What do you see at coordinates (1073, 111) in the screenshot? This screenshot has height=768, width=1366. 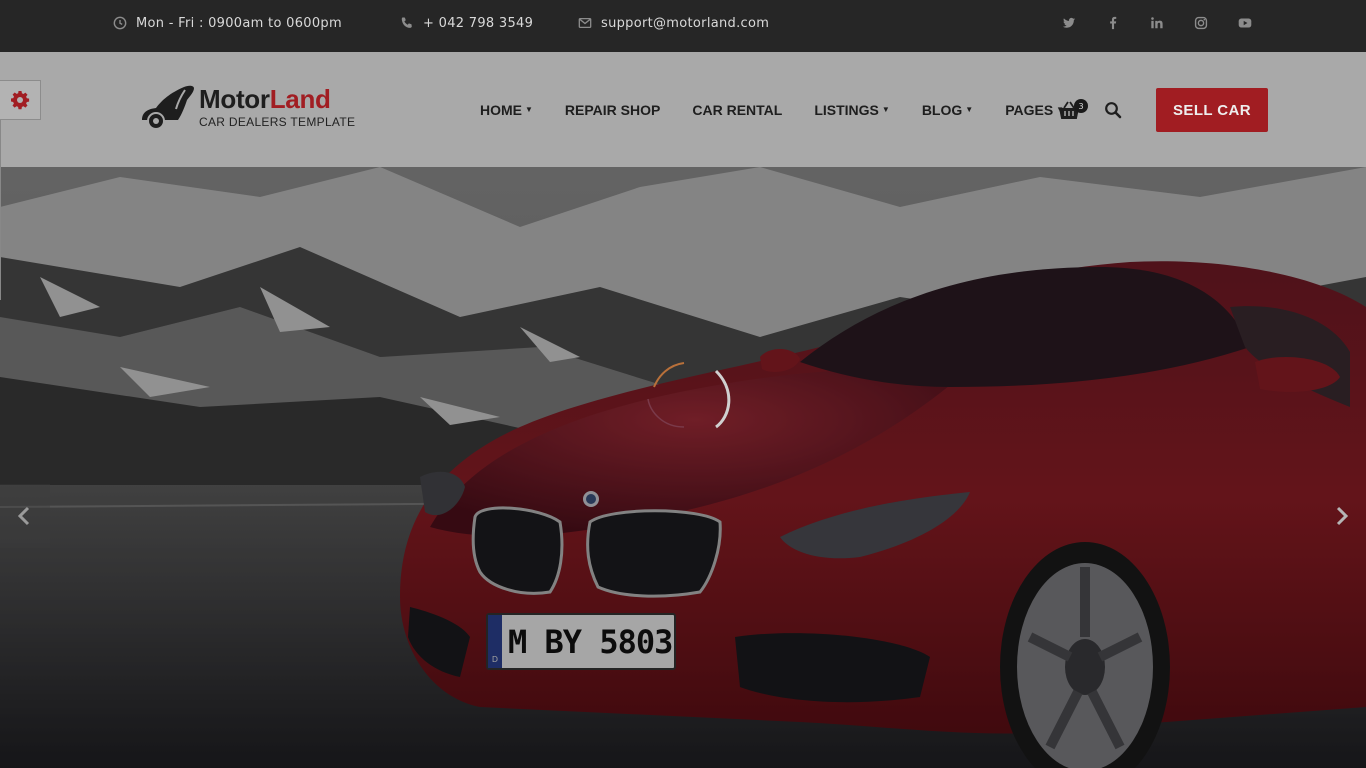 I see `cart-button: 3` at bounding box center [1073, 111].